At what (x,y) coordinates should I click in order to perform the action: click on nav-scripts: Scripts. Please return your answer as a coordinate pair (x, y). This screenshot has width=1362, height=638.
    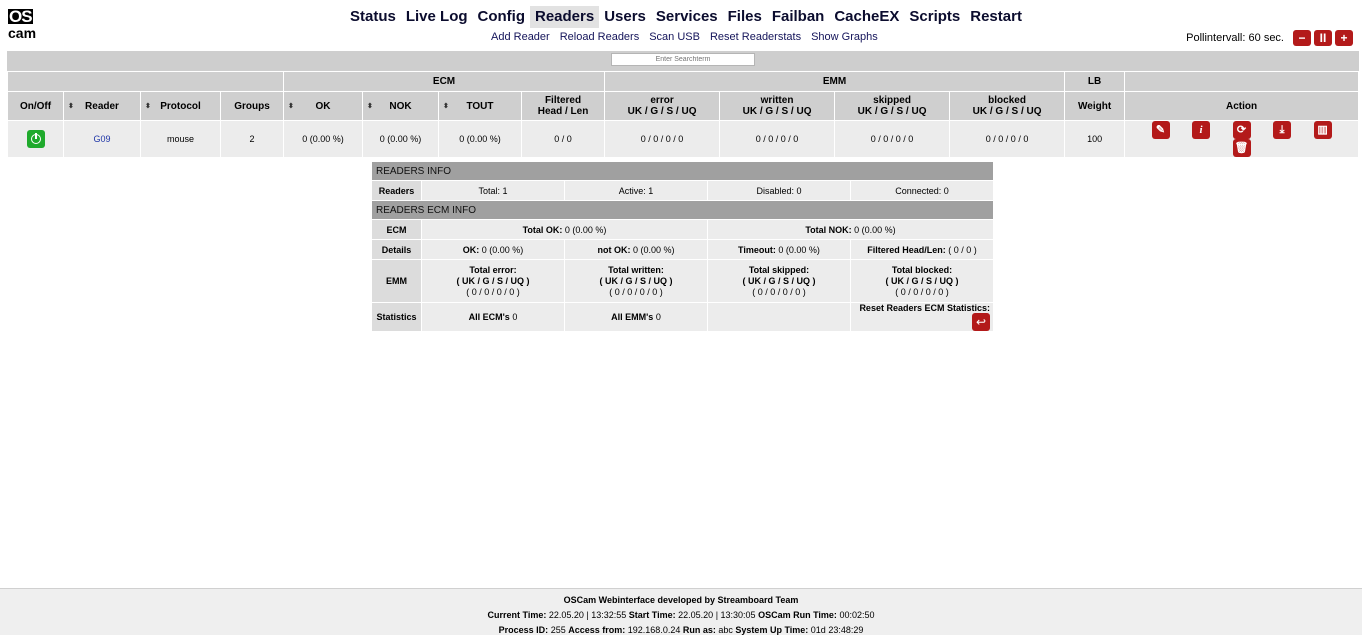
    Looking at the image, I should click on (934, 17).